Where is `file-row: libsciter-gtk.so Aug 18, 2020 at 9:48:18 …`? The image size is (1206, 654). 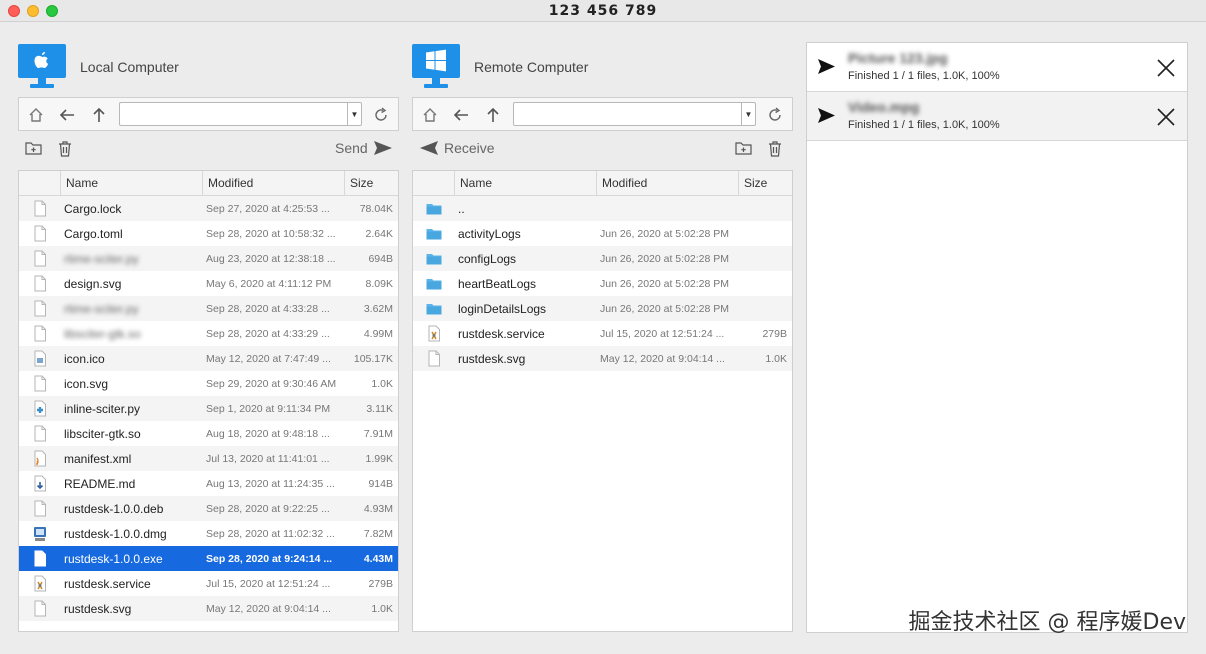
file-row: libsciter-gtk.so Aug 18, 2020 at 9:48:18 … is located at coordinates (208, 433).